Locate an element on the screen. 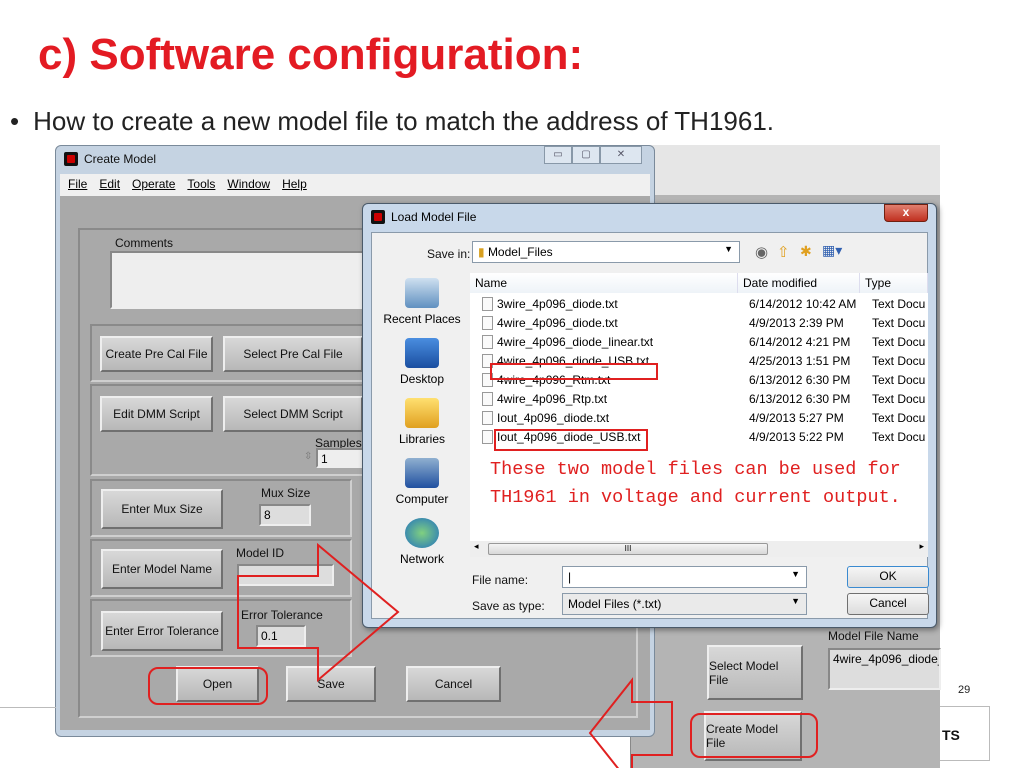 The width and height of the screenshot is (1024, 768). page-number: 29 is located at coordinates (964, 690).